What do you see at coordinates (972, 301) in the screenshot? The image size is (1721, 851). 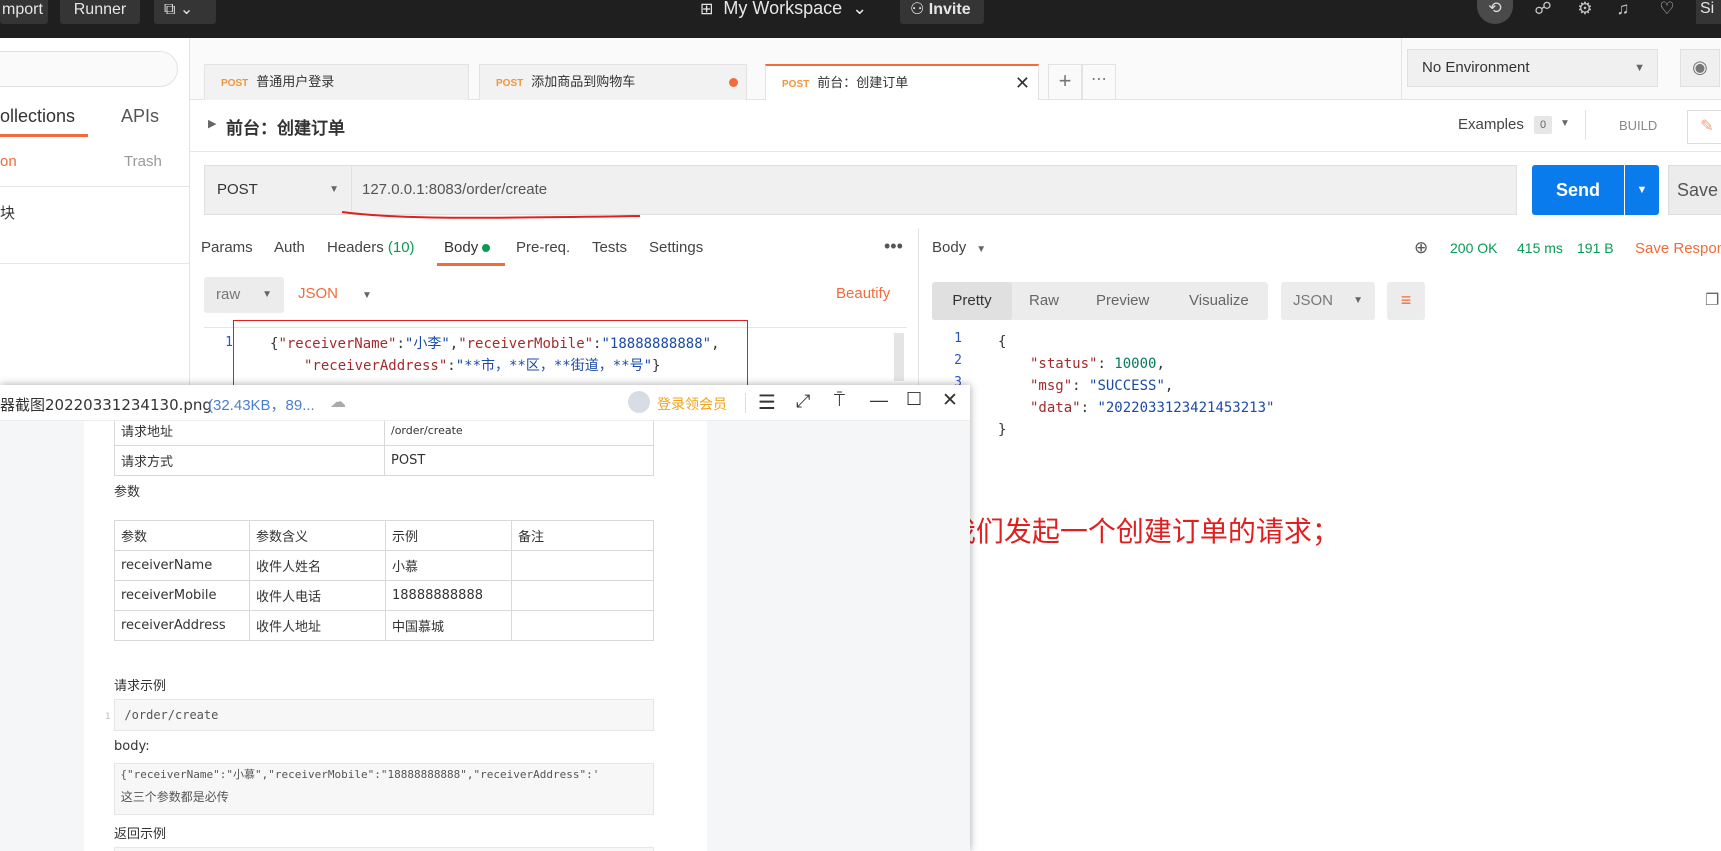 I see `view-pretty: Pretty` at bounding box center [972, 301].